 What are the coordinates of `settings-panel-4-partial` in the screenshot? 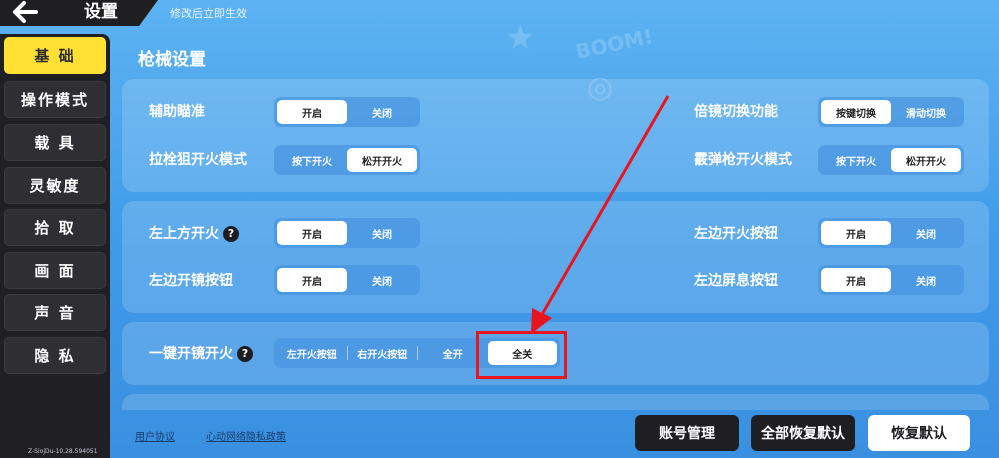 It's located at (555, 402).